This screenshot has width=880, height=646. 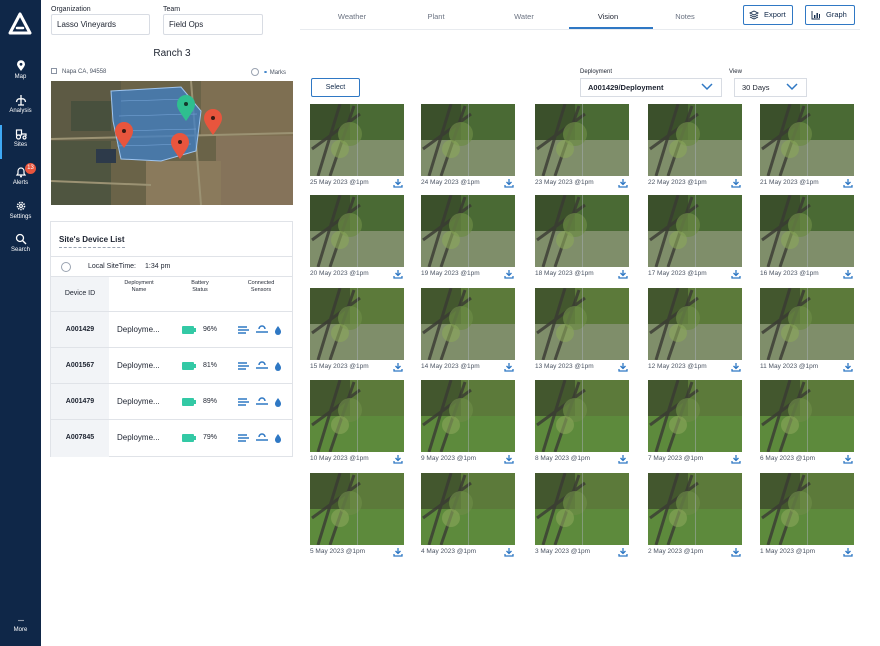 I want to click on gear-icon, so click(x=20, y=206).